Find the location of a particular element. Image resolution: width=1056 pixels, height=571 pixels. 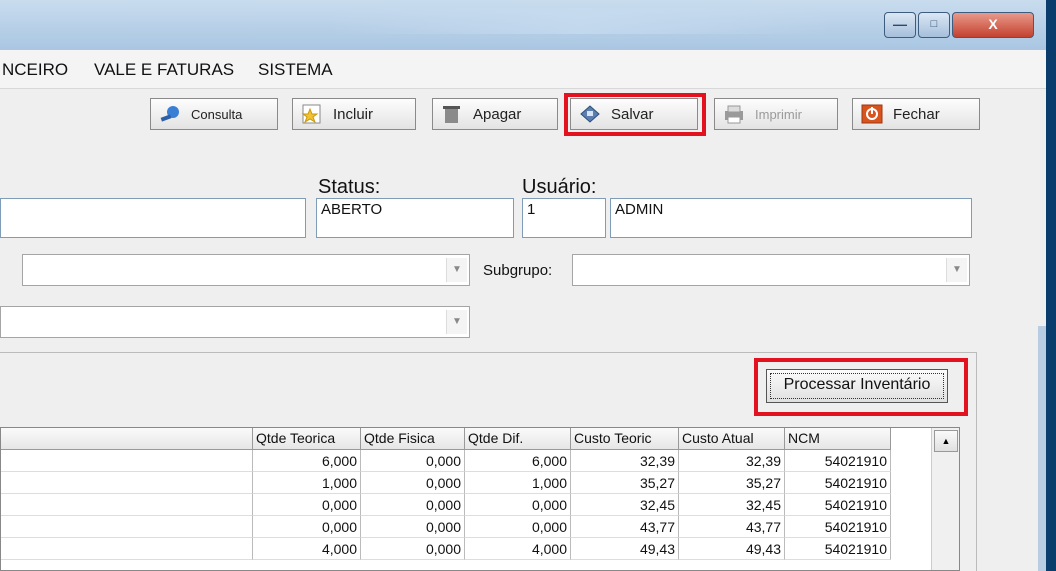

fechar-label: Fechar is located at coordinates (916, 114).